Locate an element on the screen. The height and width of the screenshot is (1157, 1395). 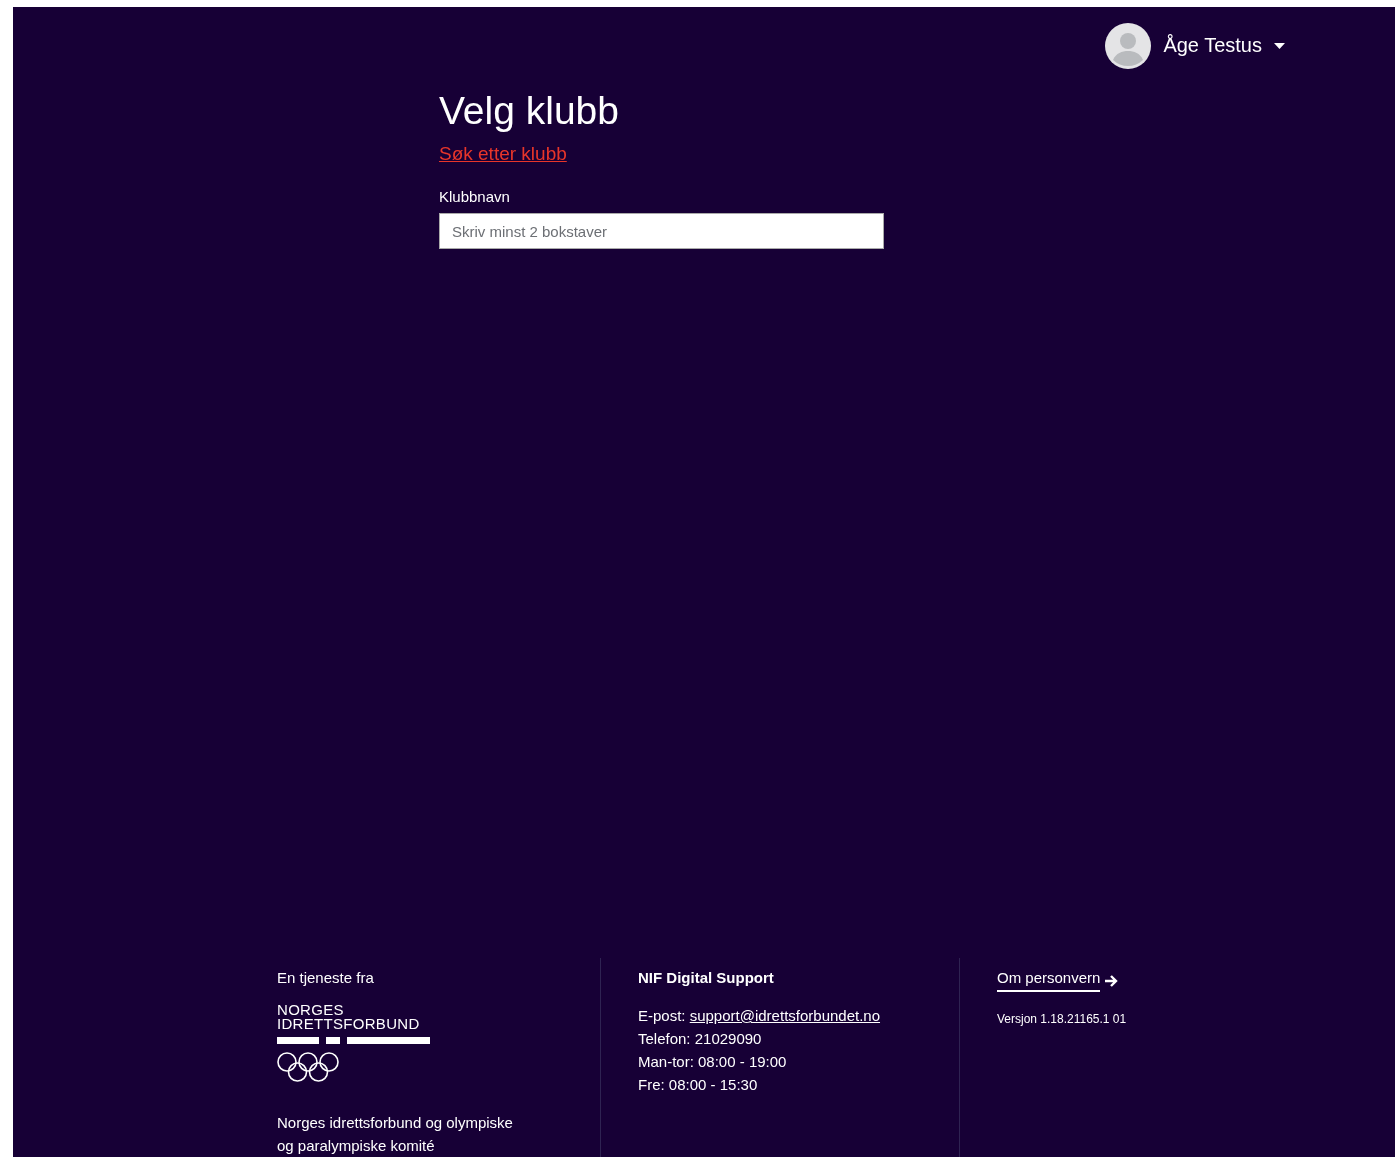
page-title: Velg klubb is located at coordinates (529, 111).